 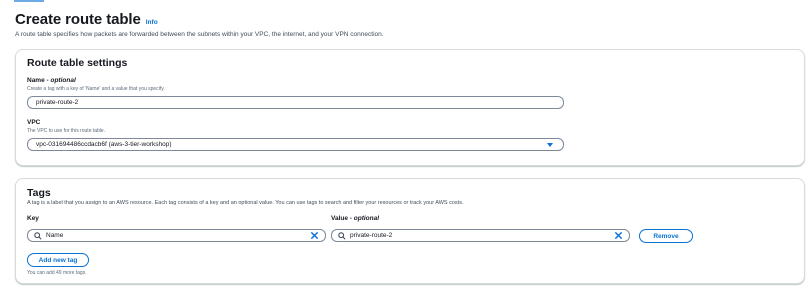 I want to click on page-title: Create route table, so click(x=78, y=19).